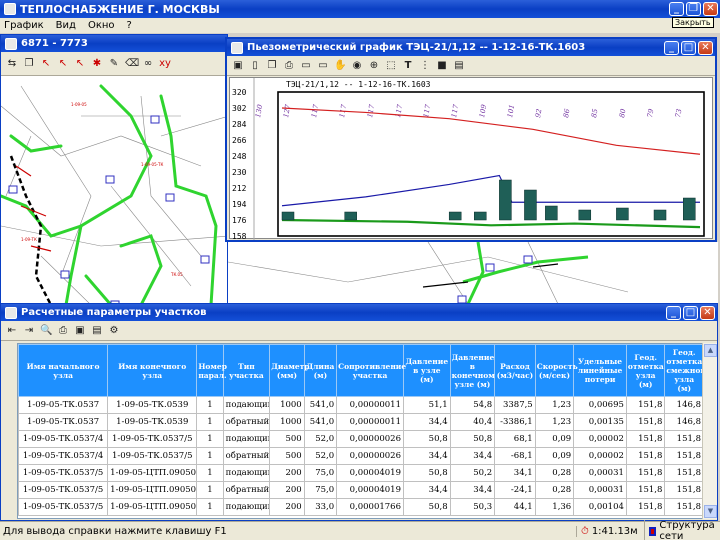 The width and height of the screenshot is (720, 540). Describe the element at coordinates (673, 313) in the screenshot. I see `params-minimize-button: _` at that location.